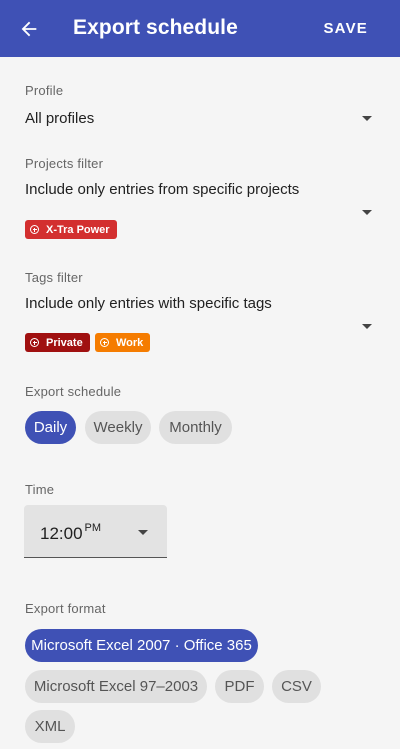  What do you see at coordinates (64, 342) in the screenshot?
I see `tag-label: Private` at bounding box center [64, 342].